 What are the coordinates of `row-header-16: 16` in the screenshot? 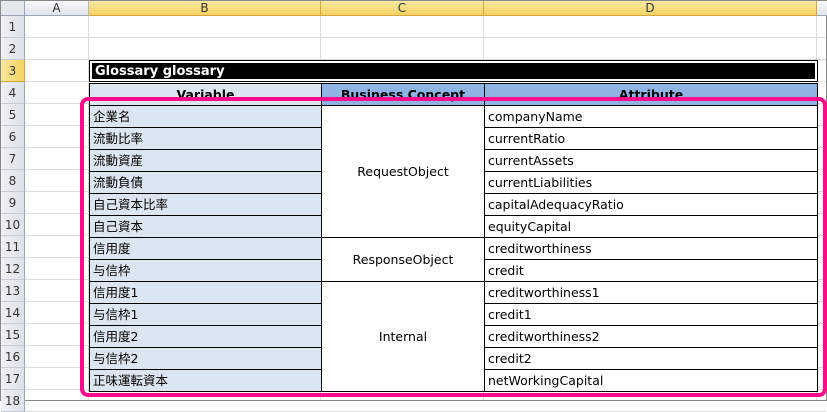 It's located at (13, 357).